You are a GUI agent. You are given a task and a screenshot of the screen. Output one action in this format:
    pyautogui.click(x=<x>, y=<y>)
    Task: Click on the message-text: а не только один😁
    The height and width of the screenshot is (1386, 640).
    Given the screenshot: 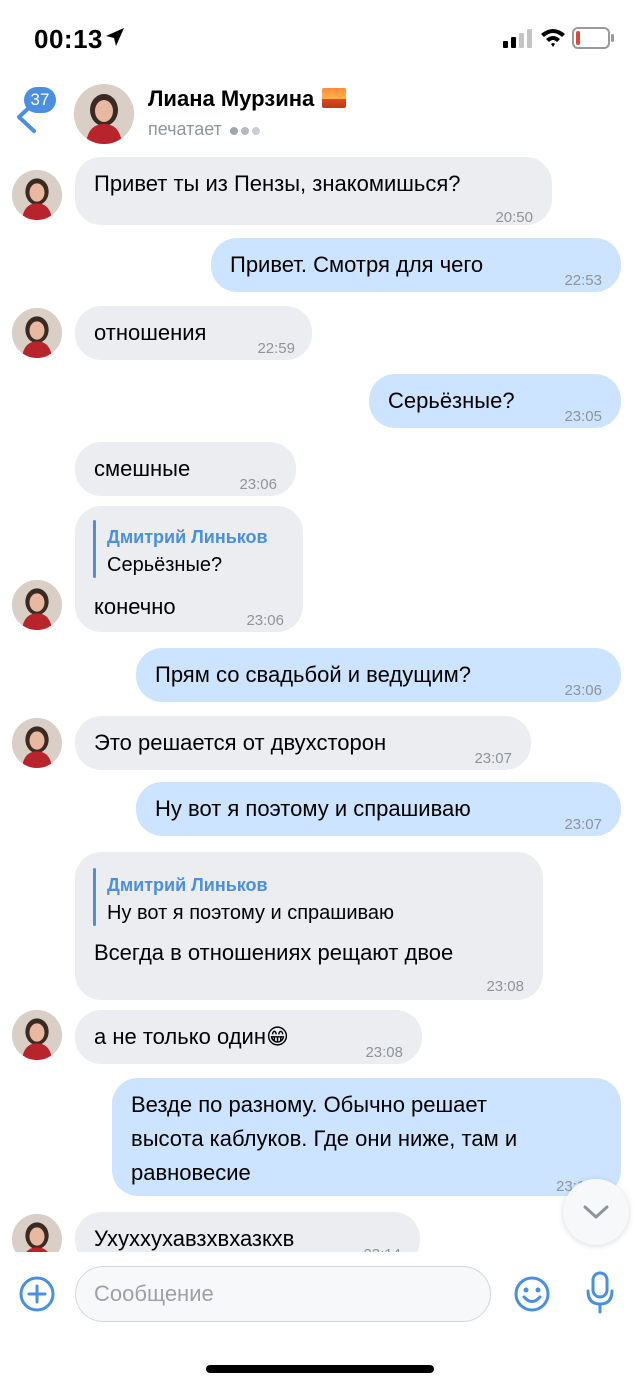 What is the action you would take?
    pyautogui.click(x=191, y=1036)
    